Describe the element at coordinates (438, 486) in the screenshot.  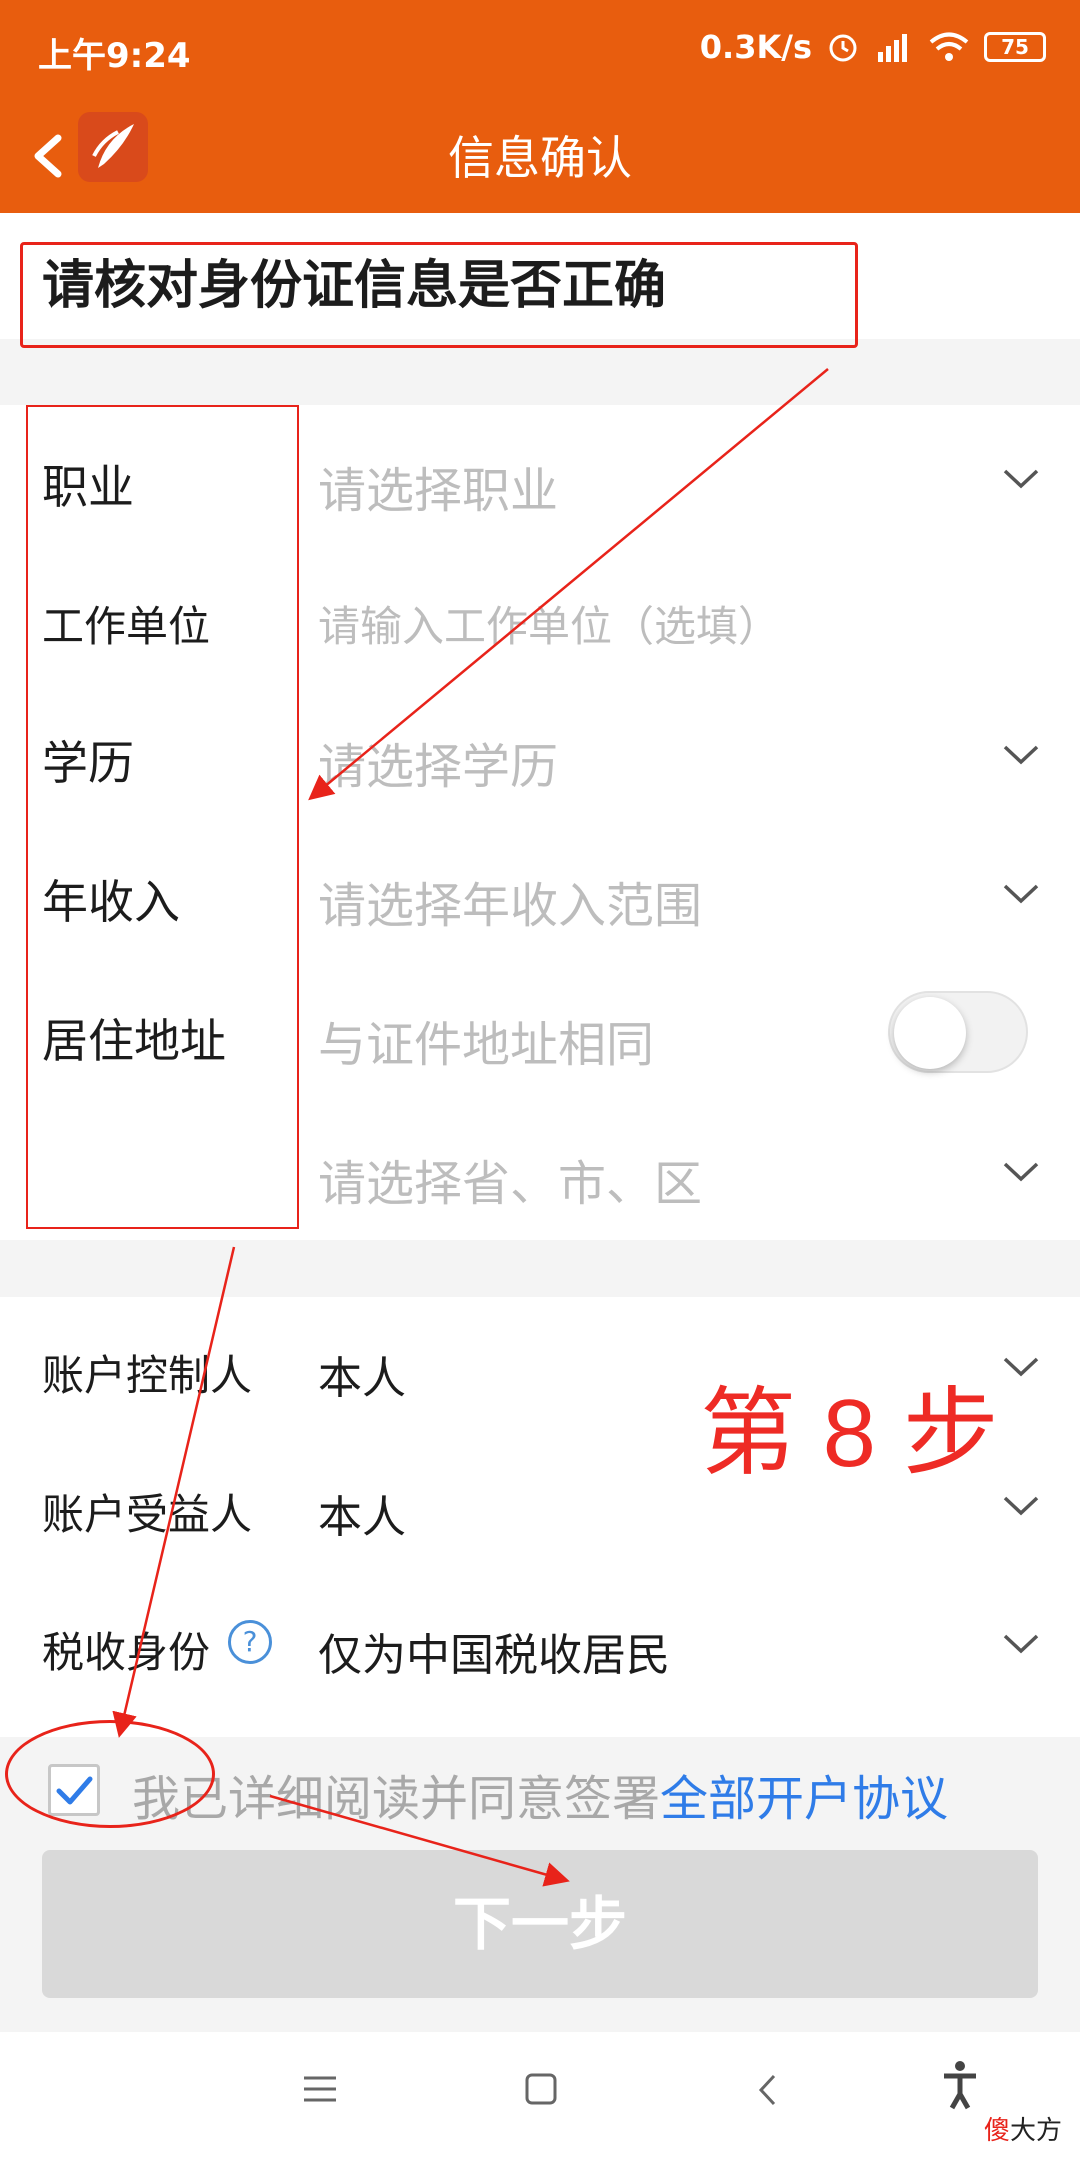
I see `occupation-select: 请选择职业` at that location.